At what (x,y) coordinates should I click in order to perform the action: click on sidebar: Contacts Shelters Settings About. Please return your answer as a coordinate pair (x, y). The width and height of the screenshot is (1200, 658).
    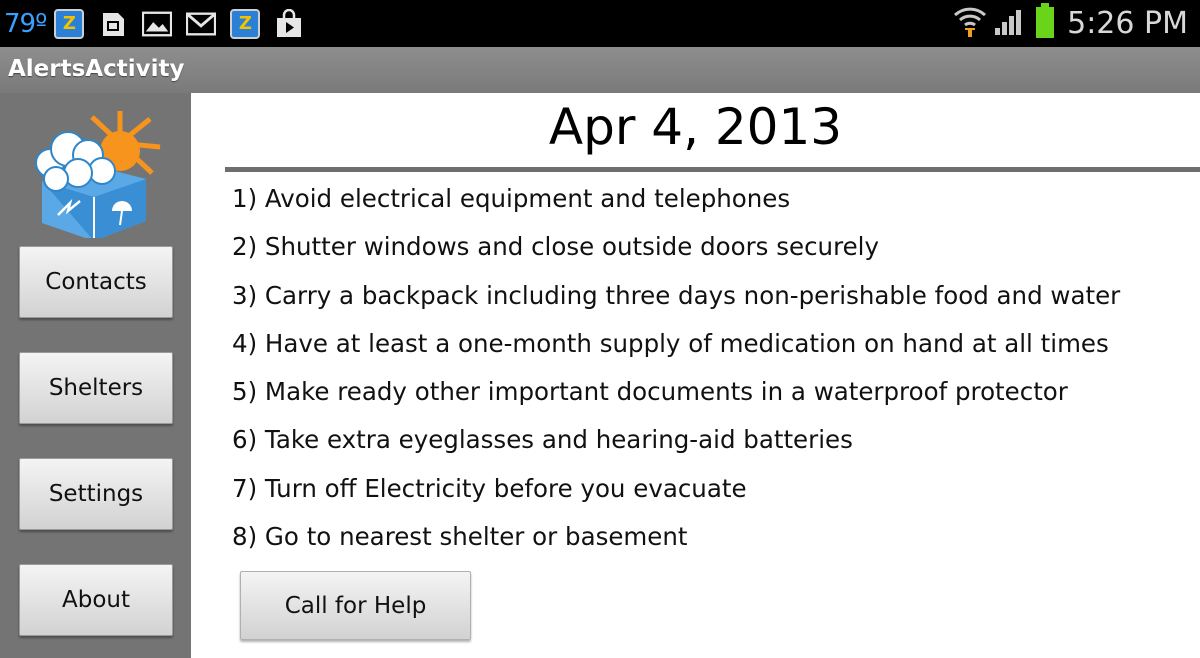
    Looking at the image, I should click on (95, 375).